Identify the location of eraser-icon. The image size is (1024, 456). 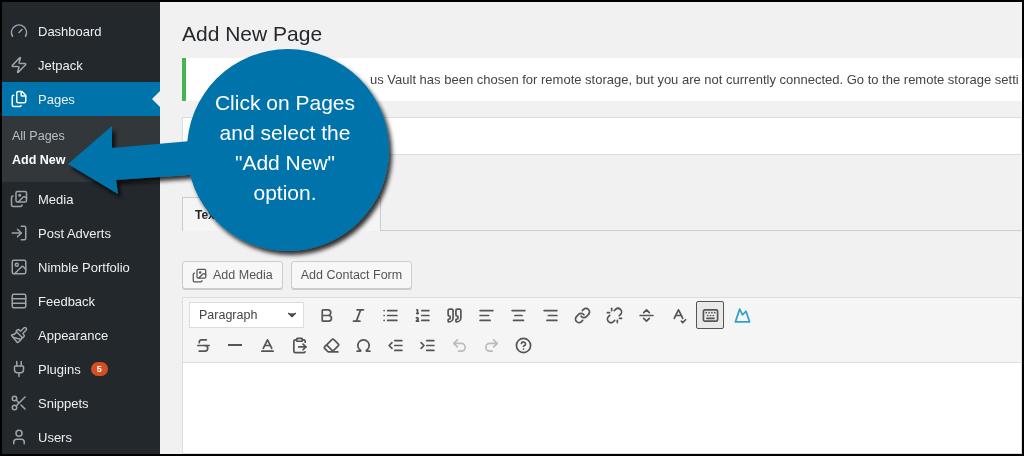
(331, 345).